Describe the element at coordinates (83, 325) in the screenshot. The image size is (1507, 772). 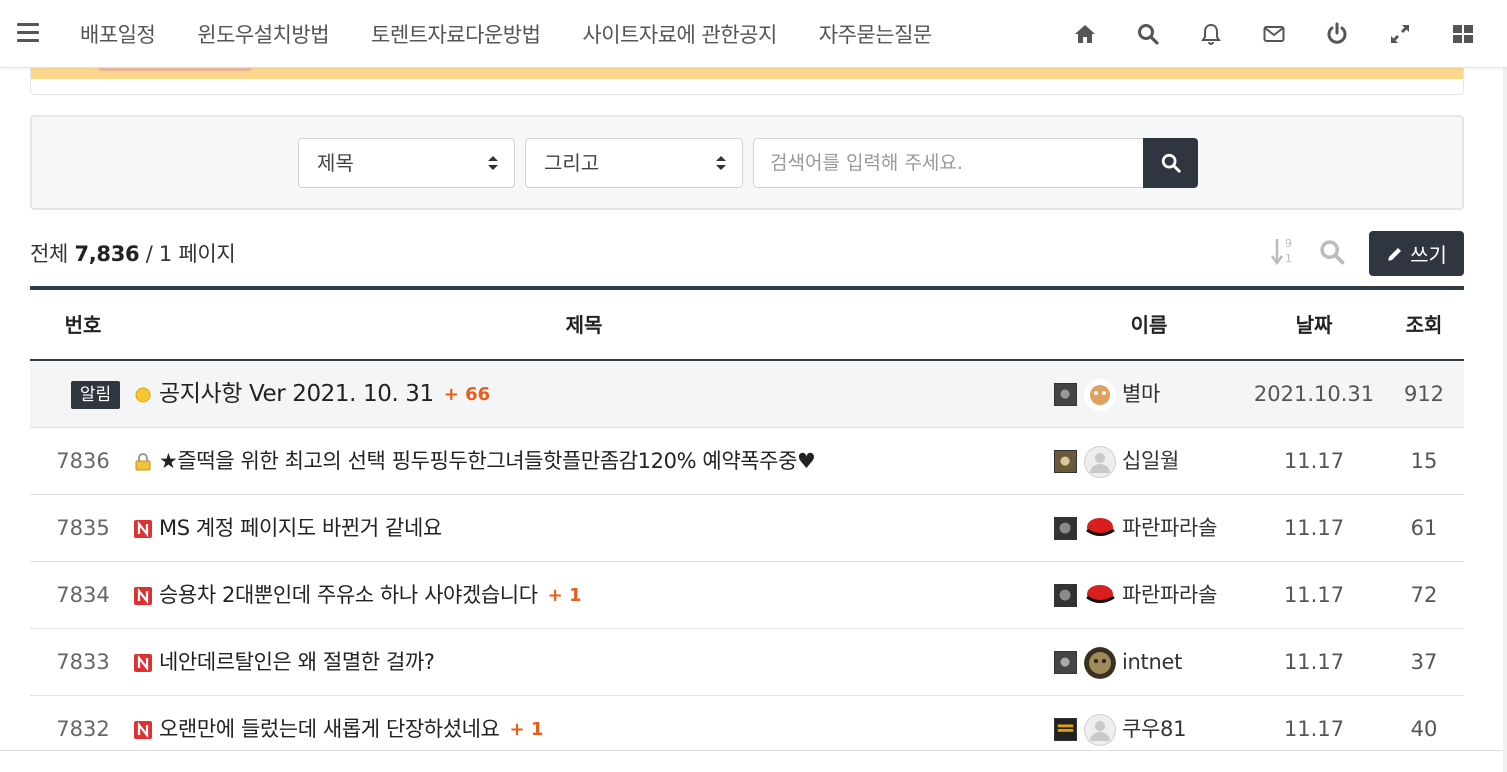
I see `column-number: 번호` at that location.